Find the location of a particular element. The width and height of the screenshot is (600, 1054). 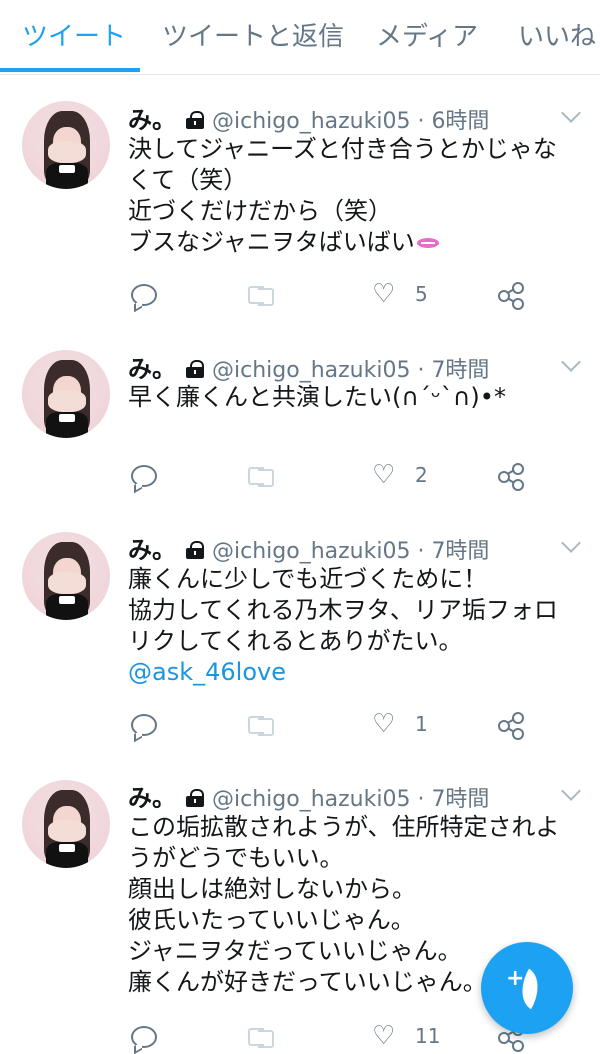

like-count: 2 is located at coordinates (421, 475).